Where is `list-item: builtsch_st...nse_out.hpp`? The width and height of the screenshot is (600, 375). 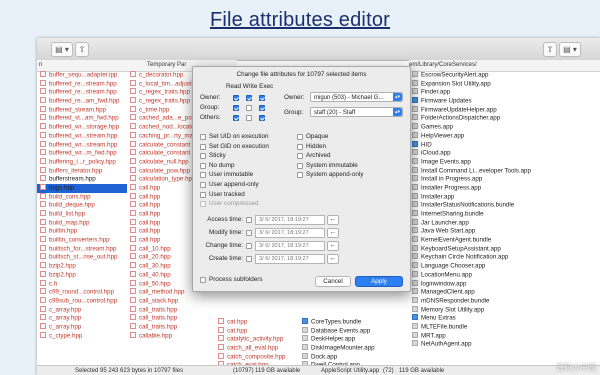 list-item: builtsch_st...nse_out.hpp is located at coordinates (82, 257).